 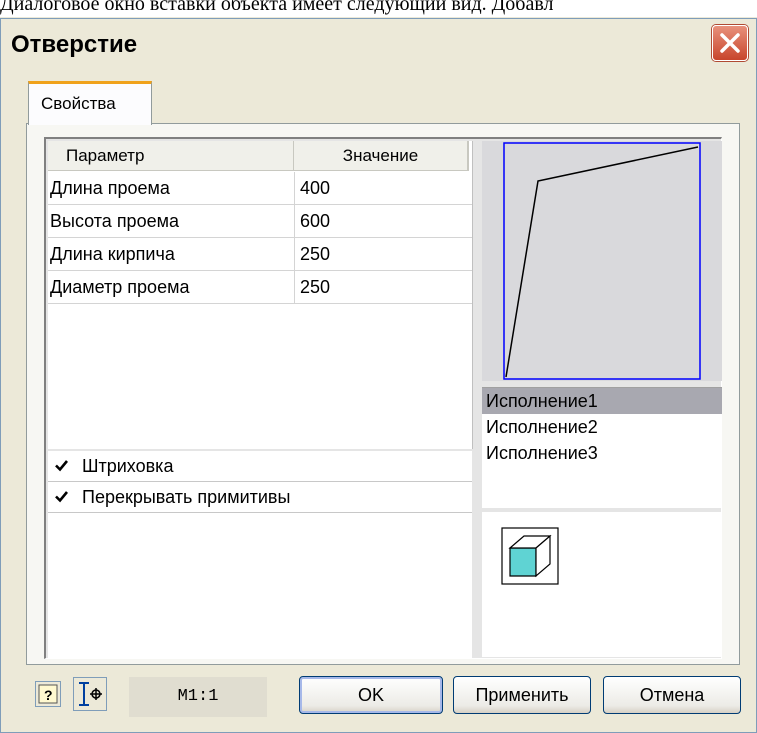 I want to click on scale-display: M1:1, so click(x=198, y=697).